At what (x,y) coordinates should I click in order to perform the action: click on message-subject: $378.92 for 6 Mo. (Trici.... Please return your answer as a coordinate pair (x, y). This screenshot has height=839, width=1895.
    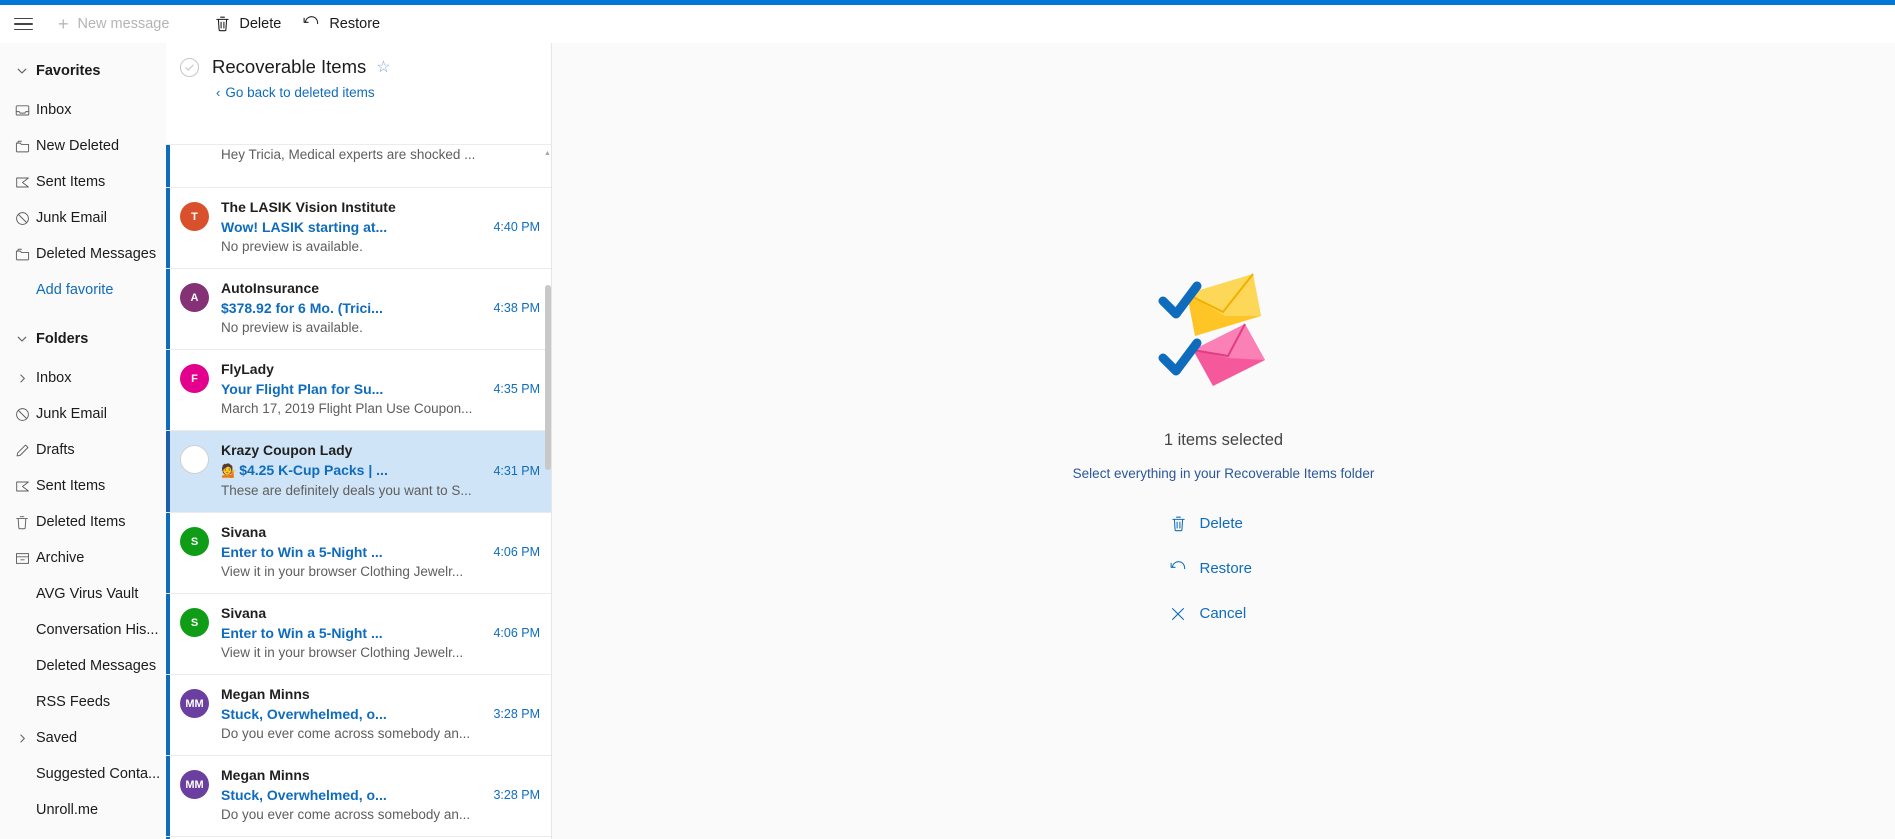
    Looking at the image, I should click on (302, 308).